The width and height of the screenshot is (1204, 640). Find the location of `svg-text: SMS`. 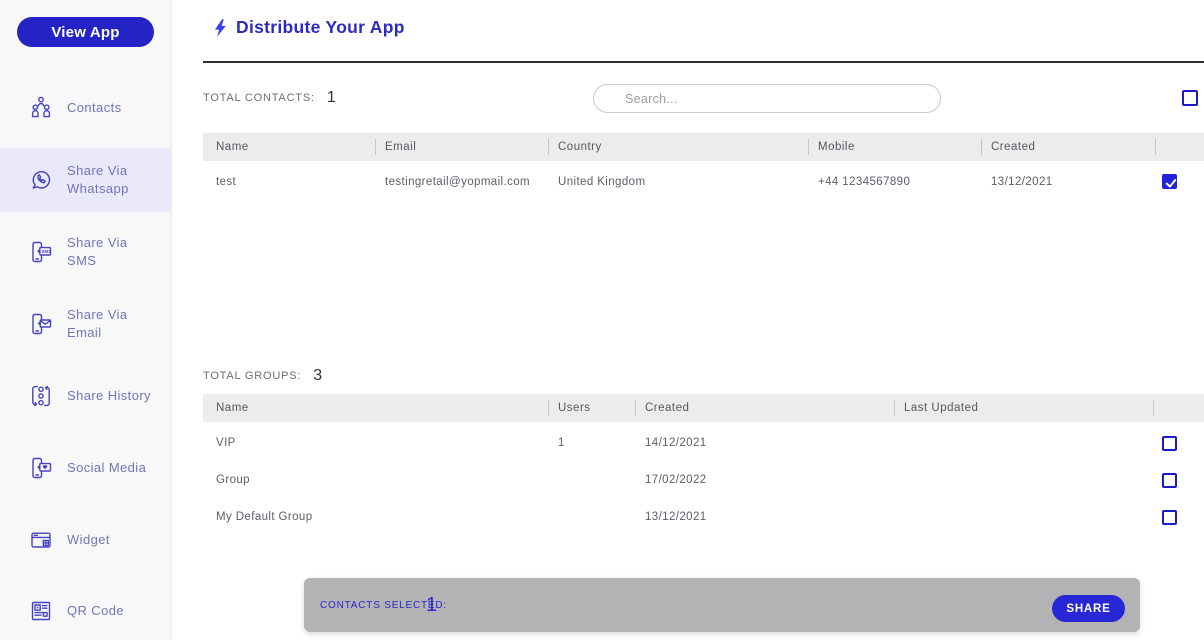

svg-text: SMS is located at coordinates (46, 251).